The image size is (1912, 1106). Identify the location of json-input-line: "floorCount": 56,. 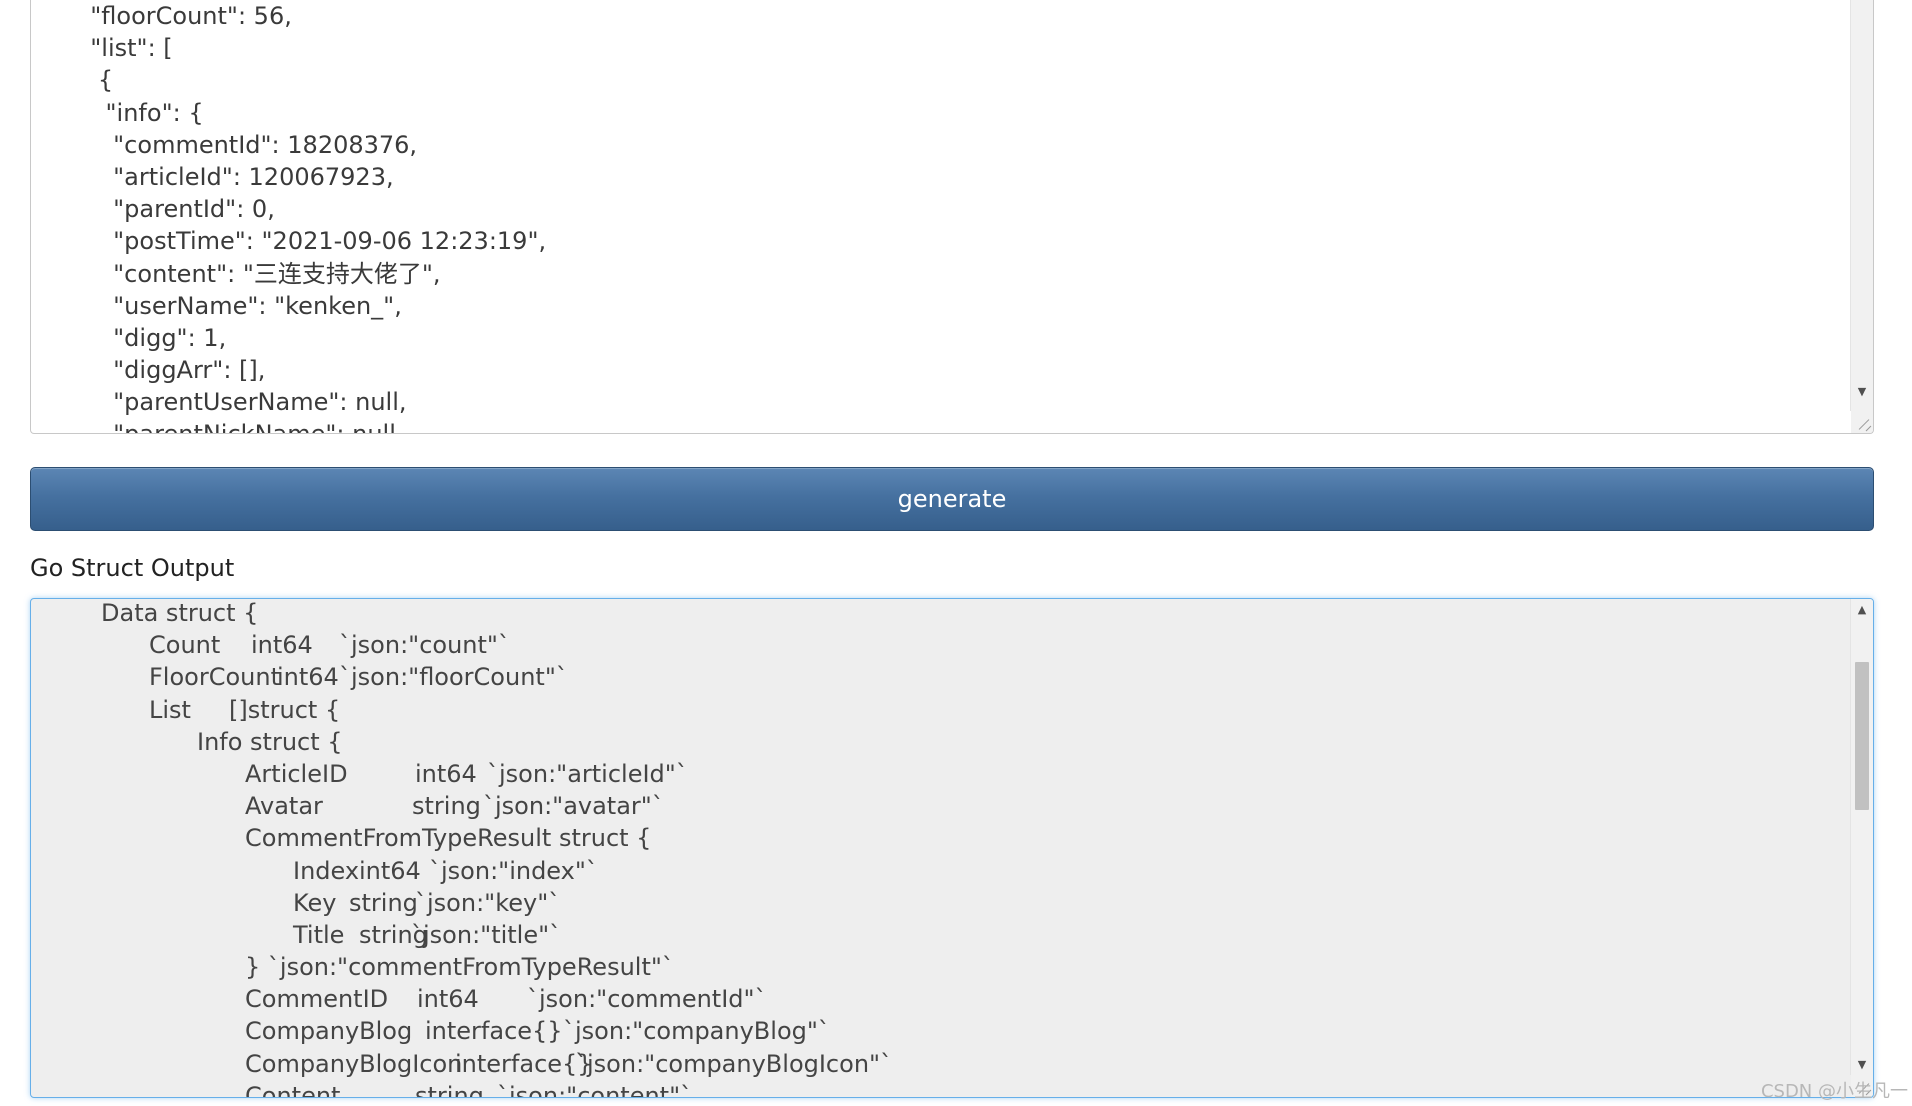
(183, 16).